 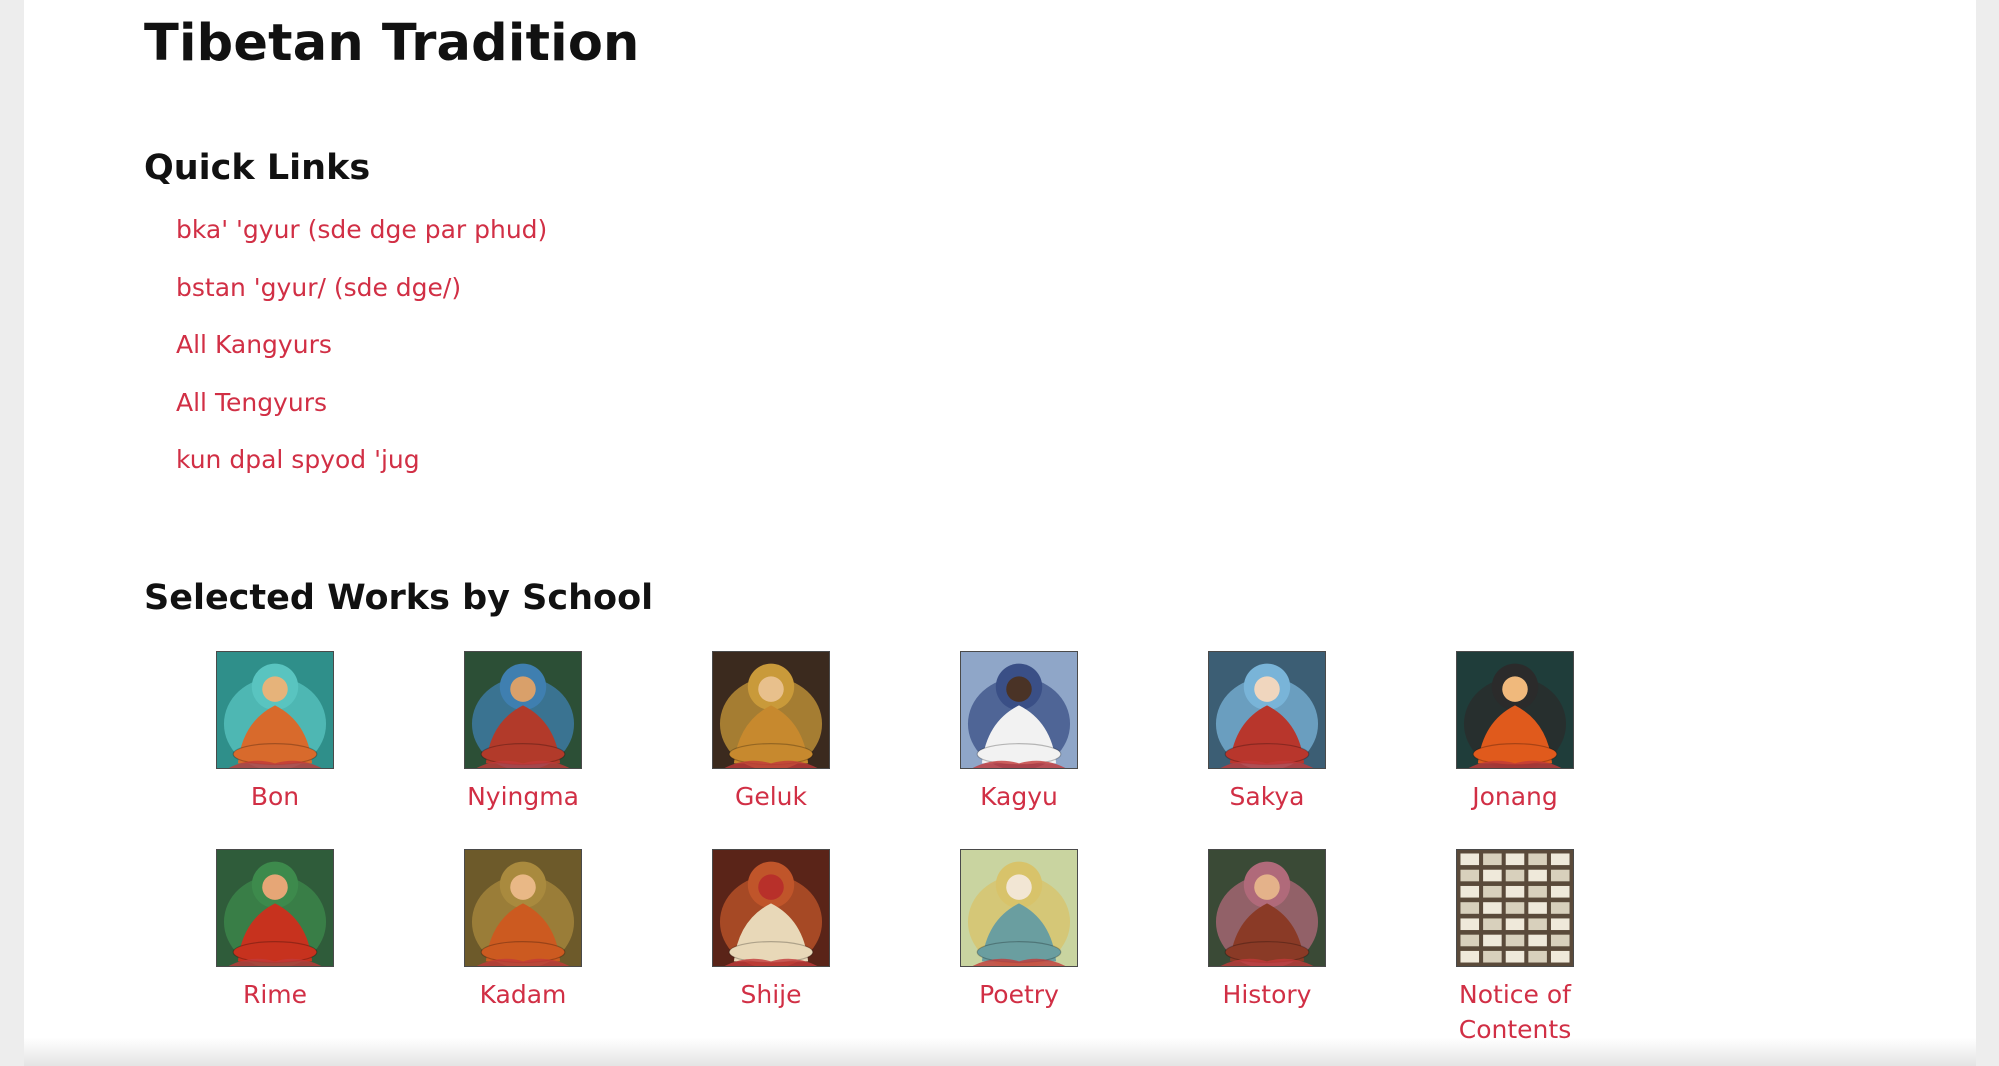 I want to click on school-label: Poetry, so click(x=1019, y=994).